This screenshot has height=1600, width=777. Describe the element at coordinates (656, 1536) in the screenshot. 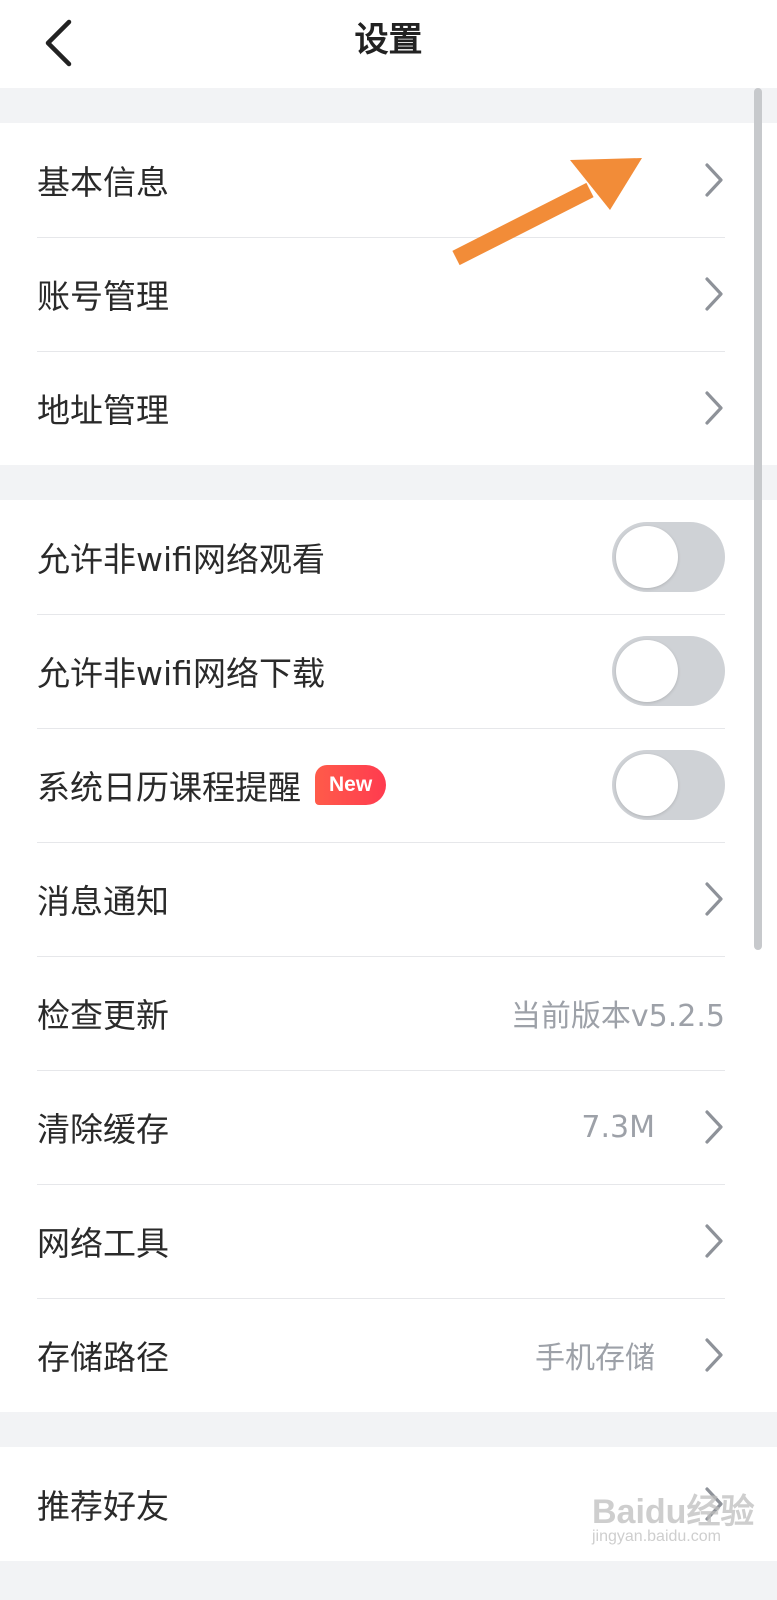

I see `watermark-url: jingyan.baidu.com` at that location.